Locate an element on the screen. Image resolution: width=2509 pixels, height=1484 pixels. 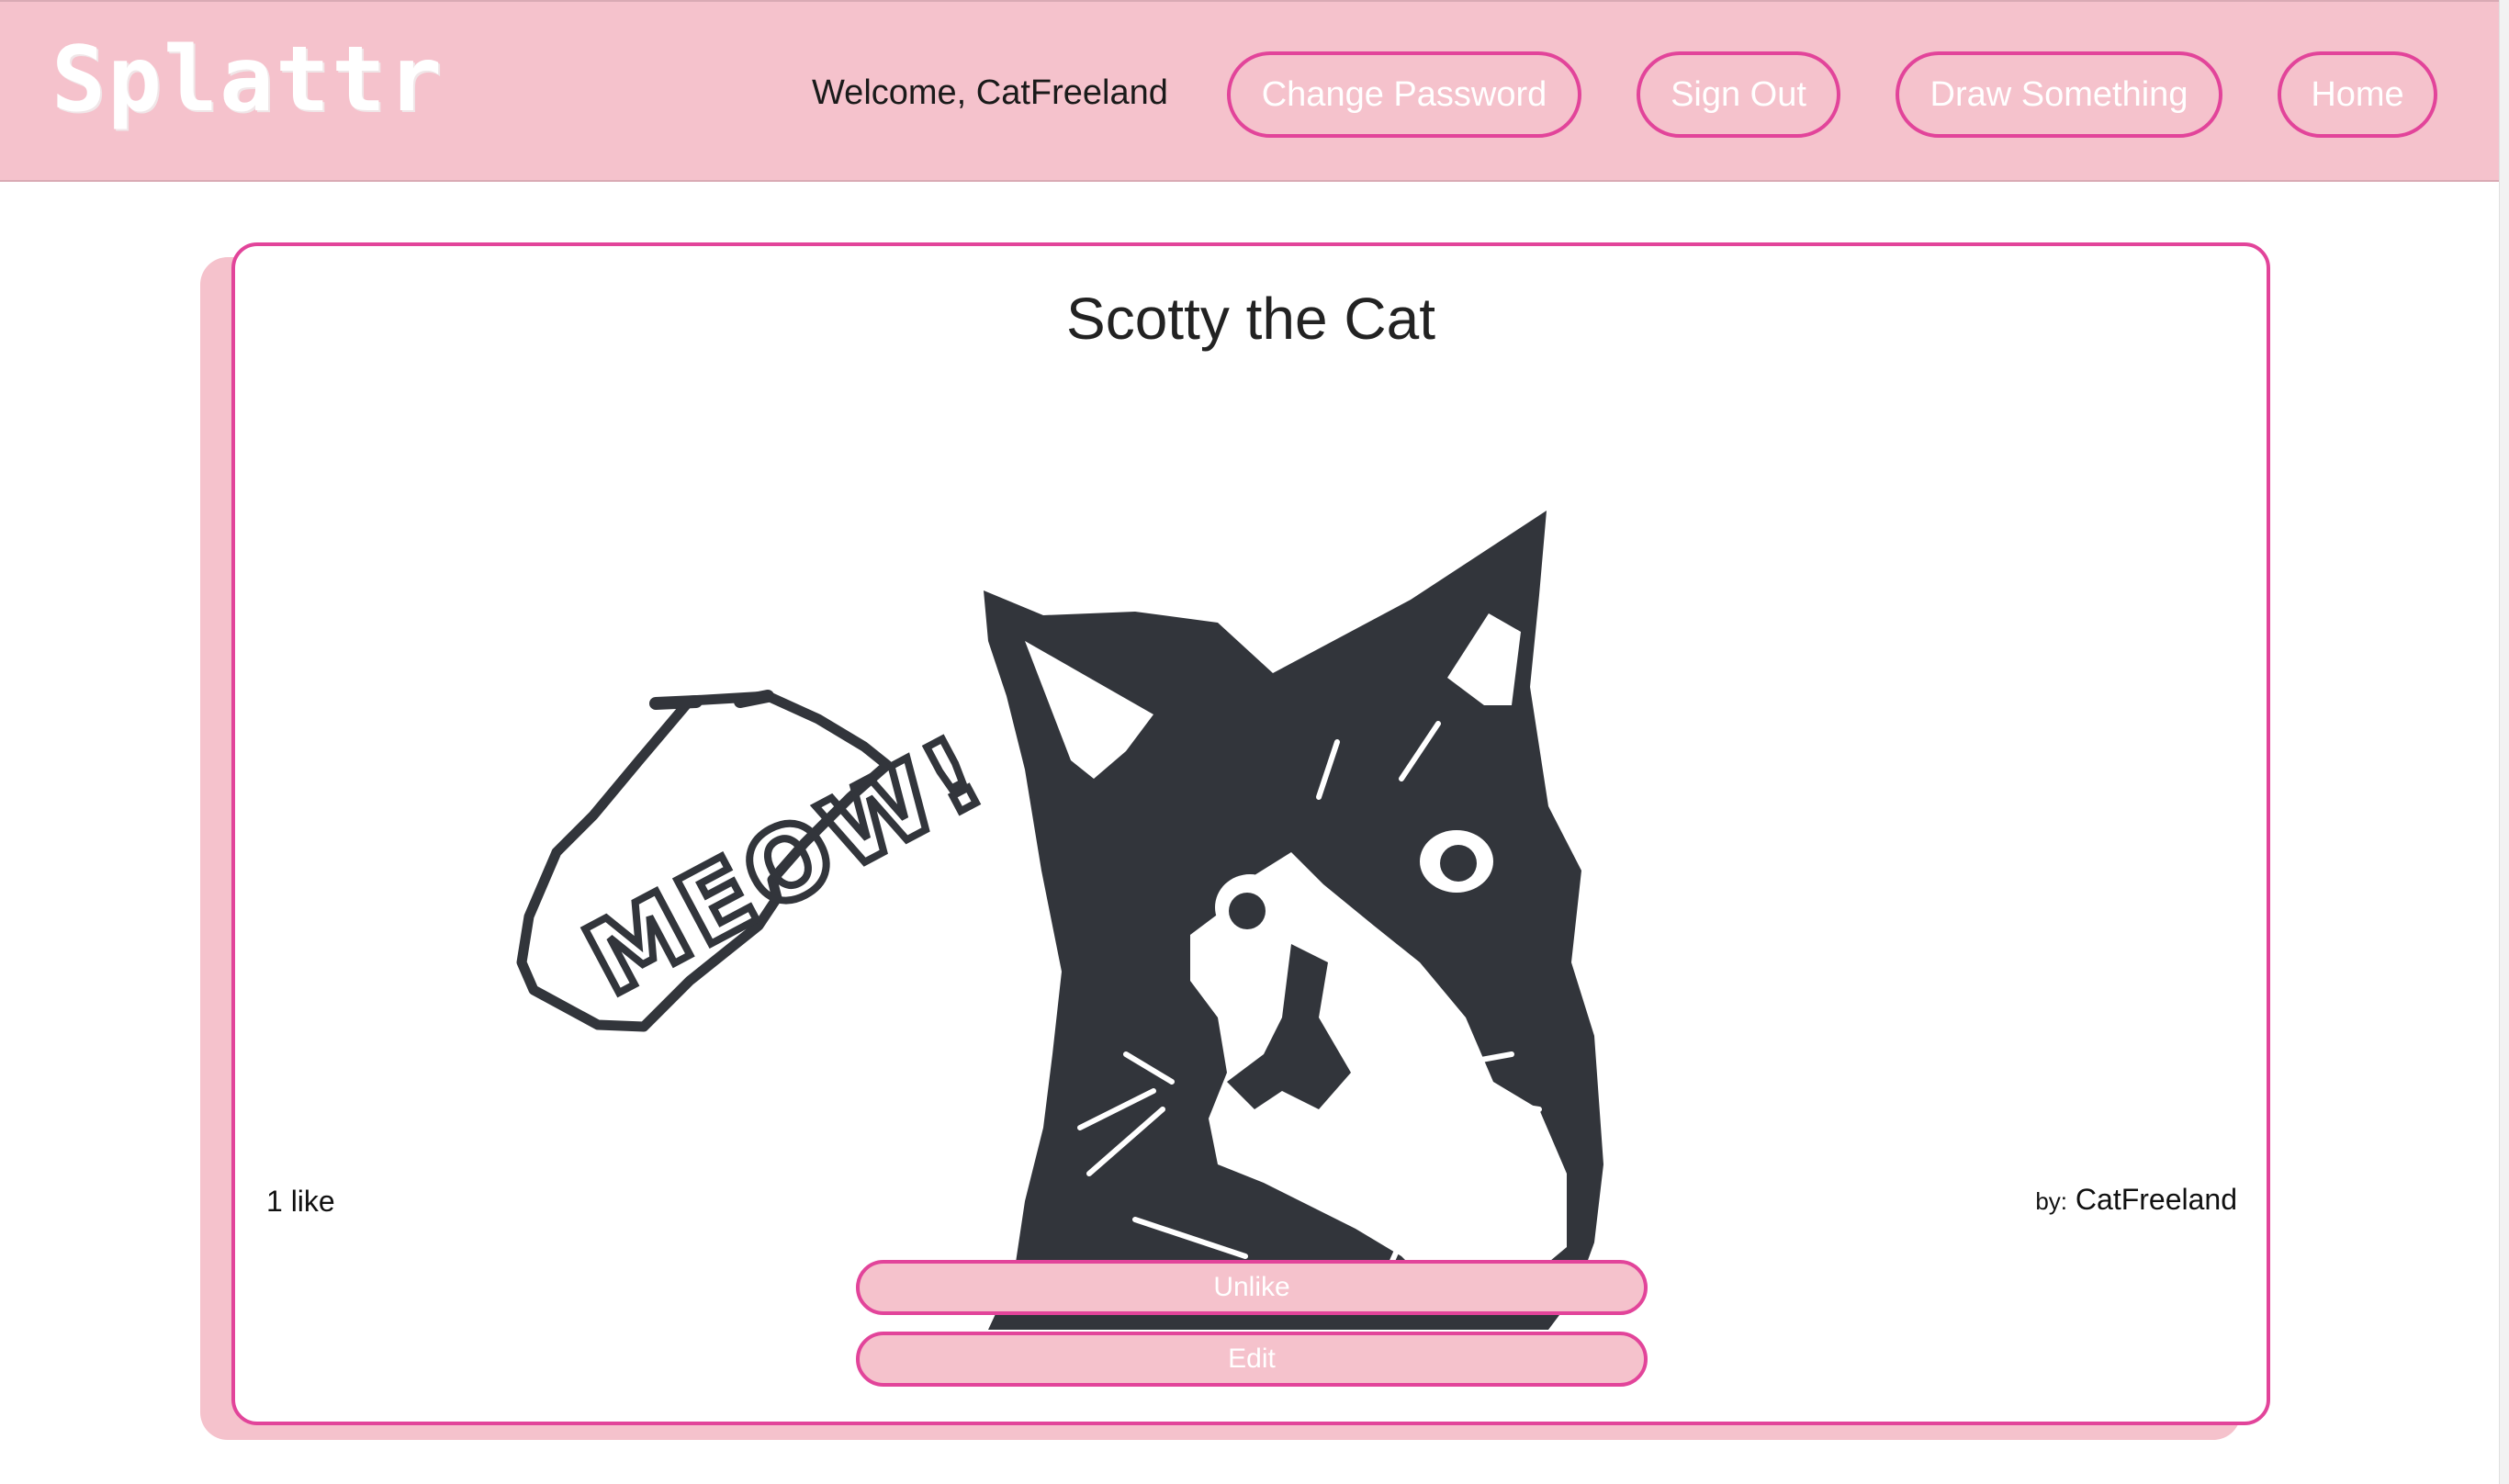
welcome-message: Welcome, CatFreeland is located at coordinates (990, 93).